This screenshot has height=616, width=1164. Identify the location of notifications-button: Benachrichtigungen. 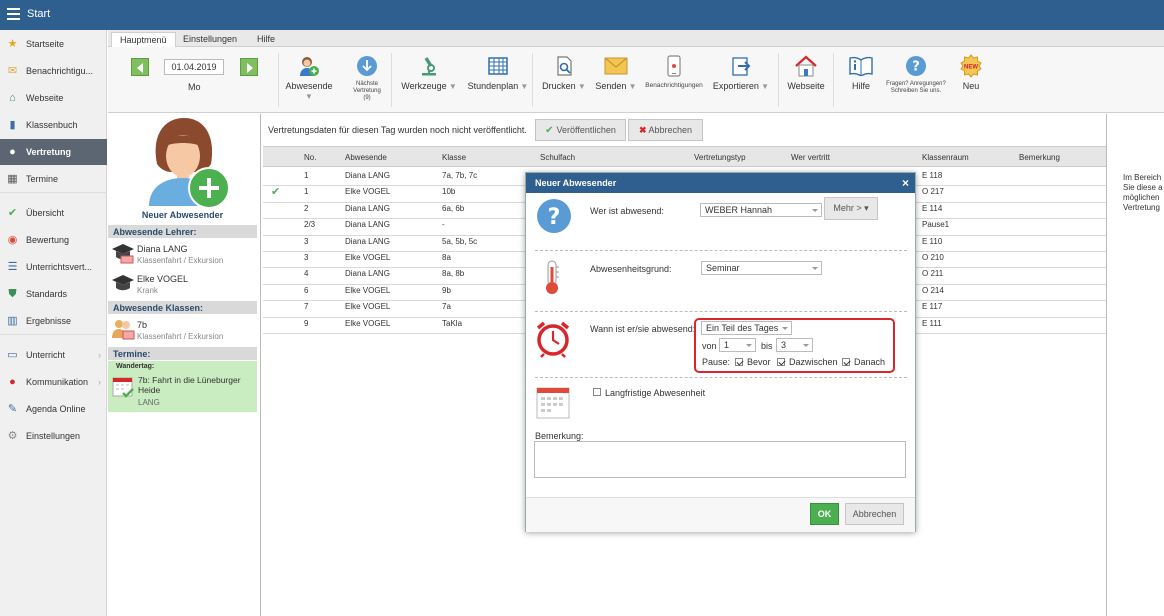
(674, 71).